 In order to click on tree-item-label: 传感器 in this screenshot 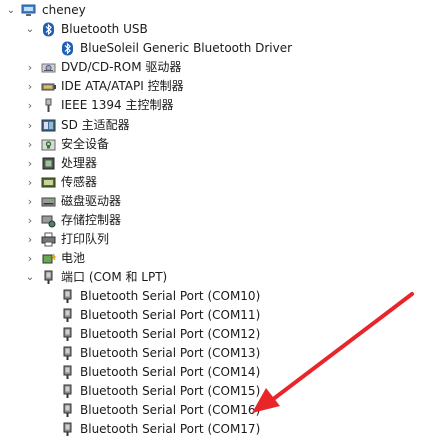, I will do `click(79, 182)`.